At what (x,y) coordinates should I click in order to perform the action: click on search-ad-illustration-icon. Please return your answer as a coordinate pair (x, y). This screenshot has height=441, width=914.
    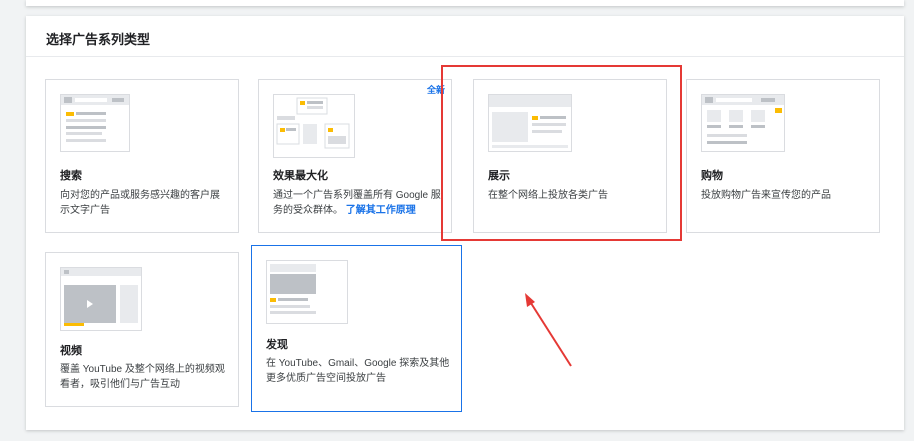
    Looking at the image, I should click on (95, 123).